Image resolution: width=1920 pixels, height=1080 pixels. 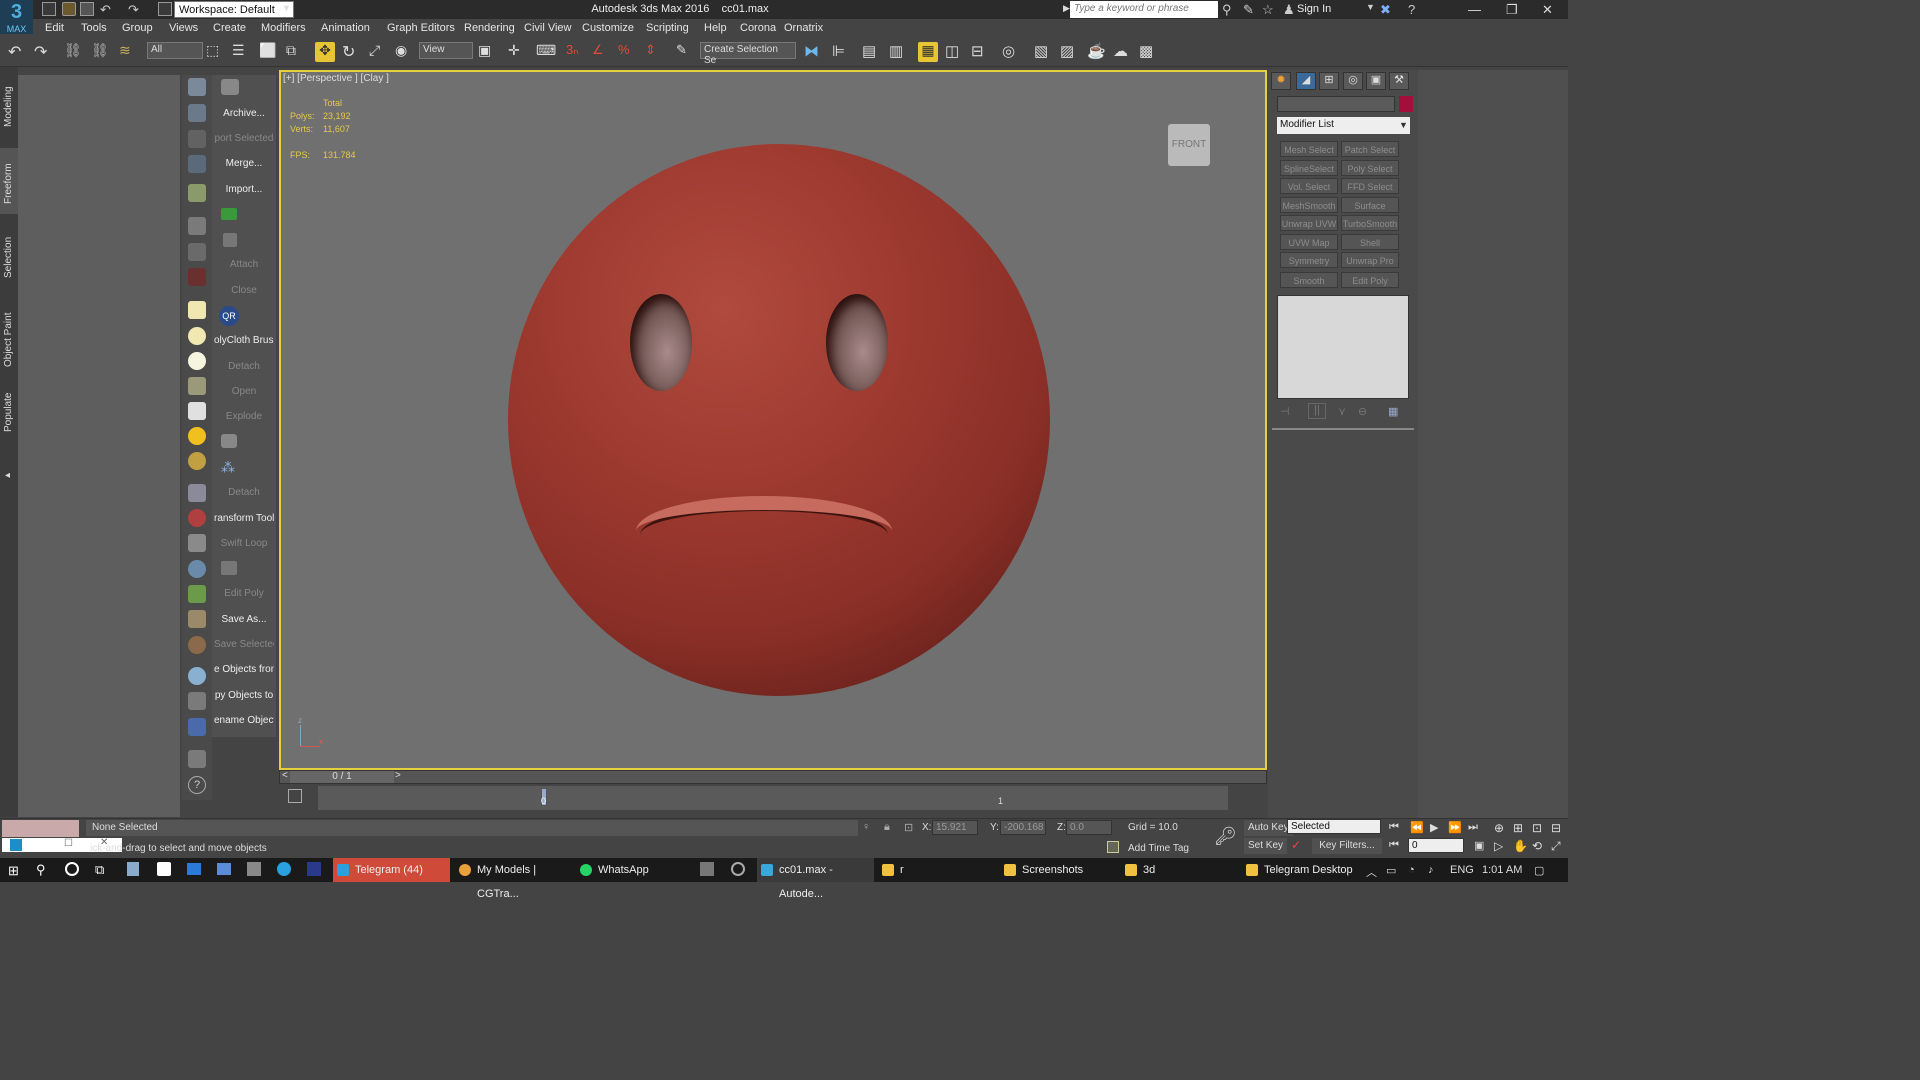 I want to click on x-coordinate-field: 15.921, so click(x=955, y=827).